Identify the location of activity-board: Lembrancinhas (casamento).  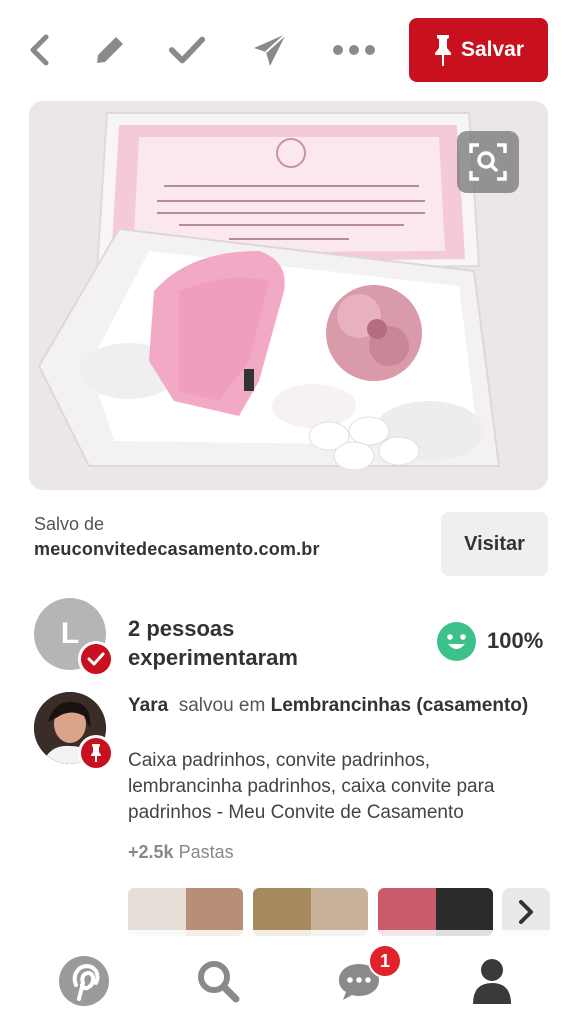
(400, 705).